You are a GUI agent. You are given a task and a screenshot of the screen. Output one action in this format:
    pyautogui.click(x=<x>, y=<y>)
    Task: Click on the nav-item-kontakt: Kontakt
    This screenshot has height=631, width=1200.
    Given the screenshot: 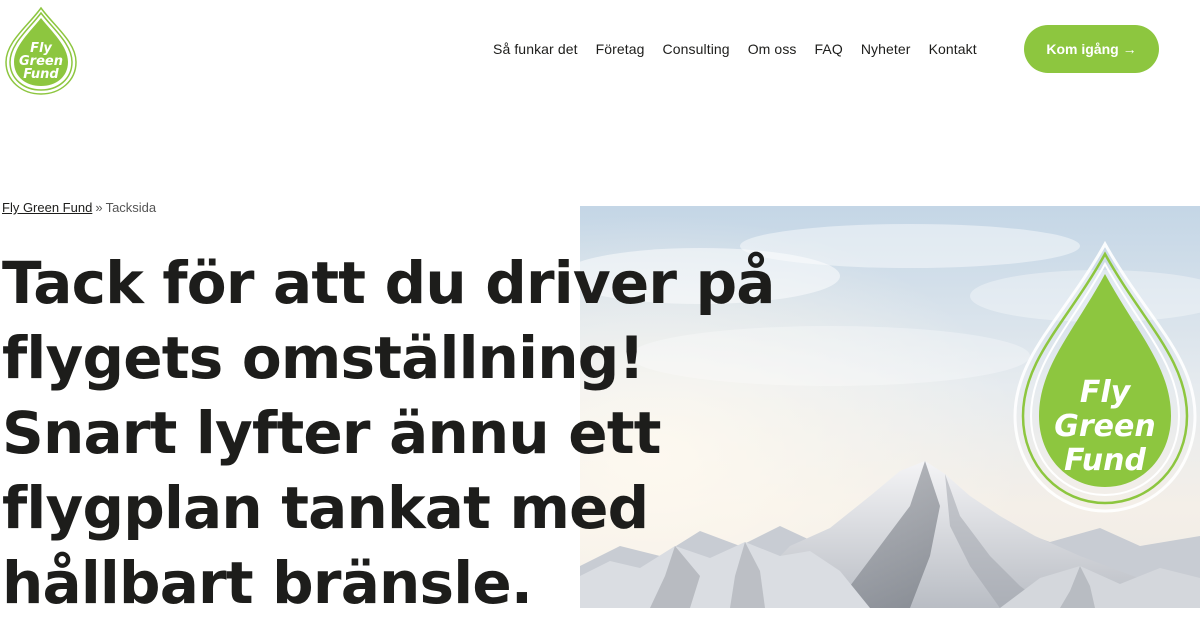 What is the action you would take?
    pyautogui.click(x=953, y=49)
    